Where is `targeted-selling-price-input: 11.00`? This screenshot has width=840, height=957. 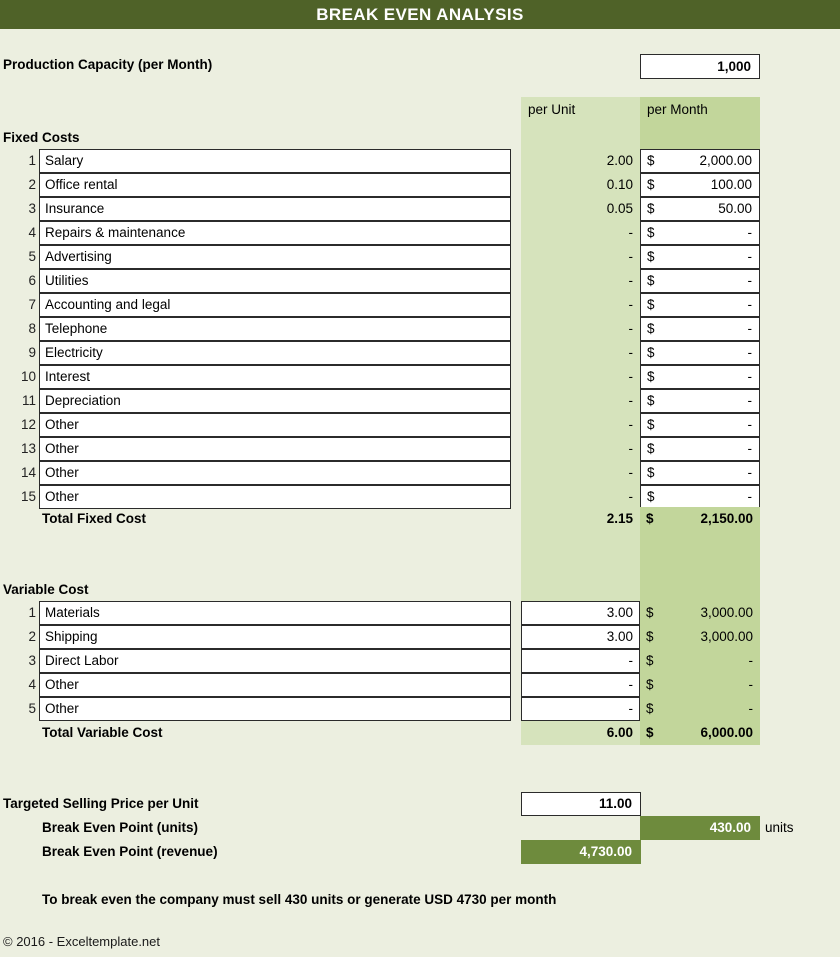 targeted-selling-price-input: 11.00 is located at coordinates (581, 804).